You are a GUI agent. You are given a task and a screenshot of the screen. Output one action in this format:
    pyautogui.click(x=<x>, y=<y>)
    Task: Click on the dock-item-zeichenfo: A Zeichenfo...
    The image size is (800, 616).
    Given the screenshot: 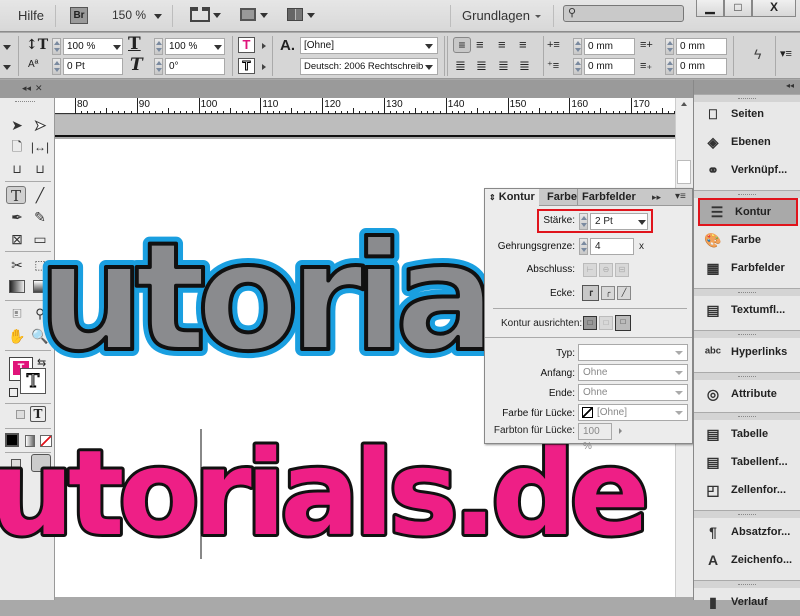 What is the action you would take?
    pyautogui.click(x=747, y=560)
    